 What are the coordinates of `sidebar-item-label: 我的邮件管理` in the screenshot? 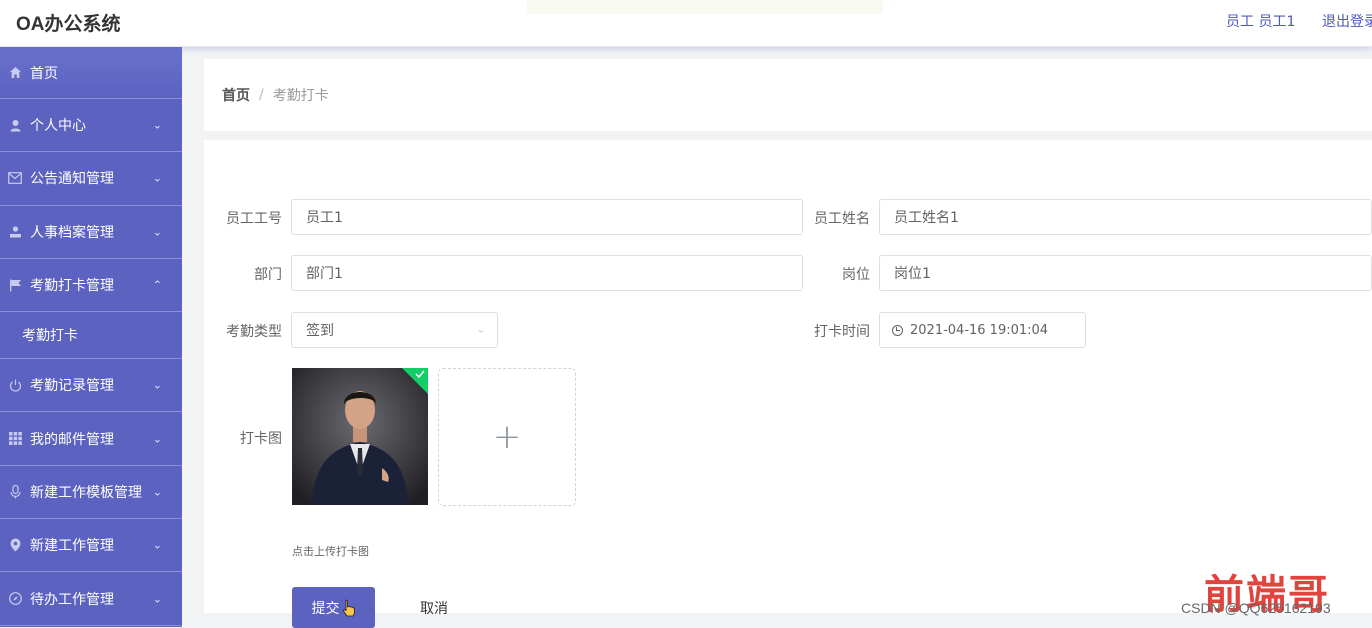 It's located at (72, 439).